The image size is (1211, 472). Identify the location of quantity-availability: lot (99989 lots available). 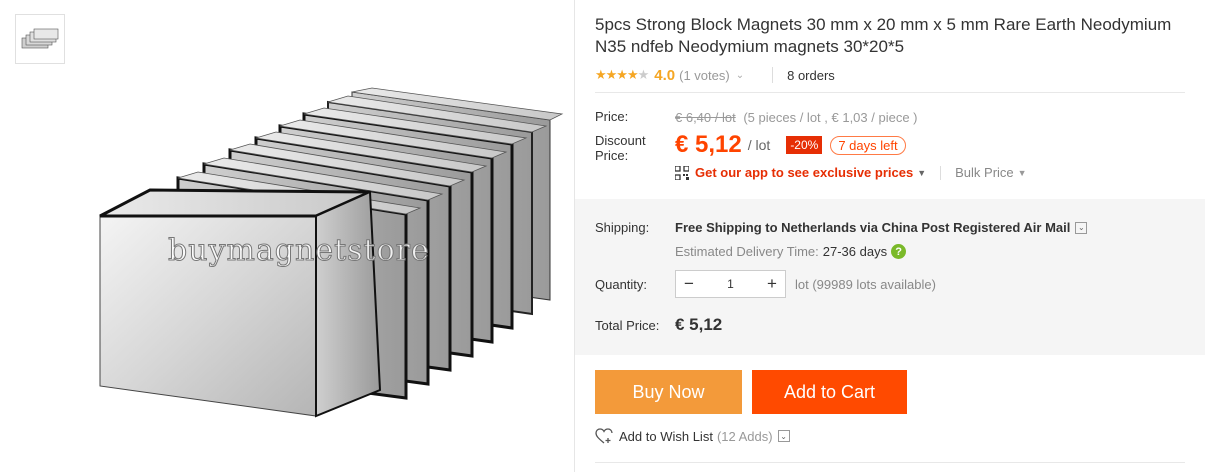
(865, 284).